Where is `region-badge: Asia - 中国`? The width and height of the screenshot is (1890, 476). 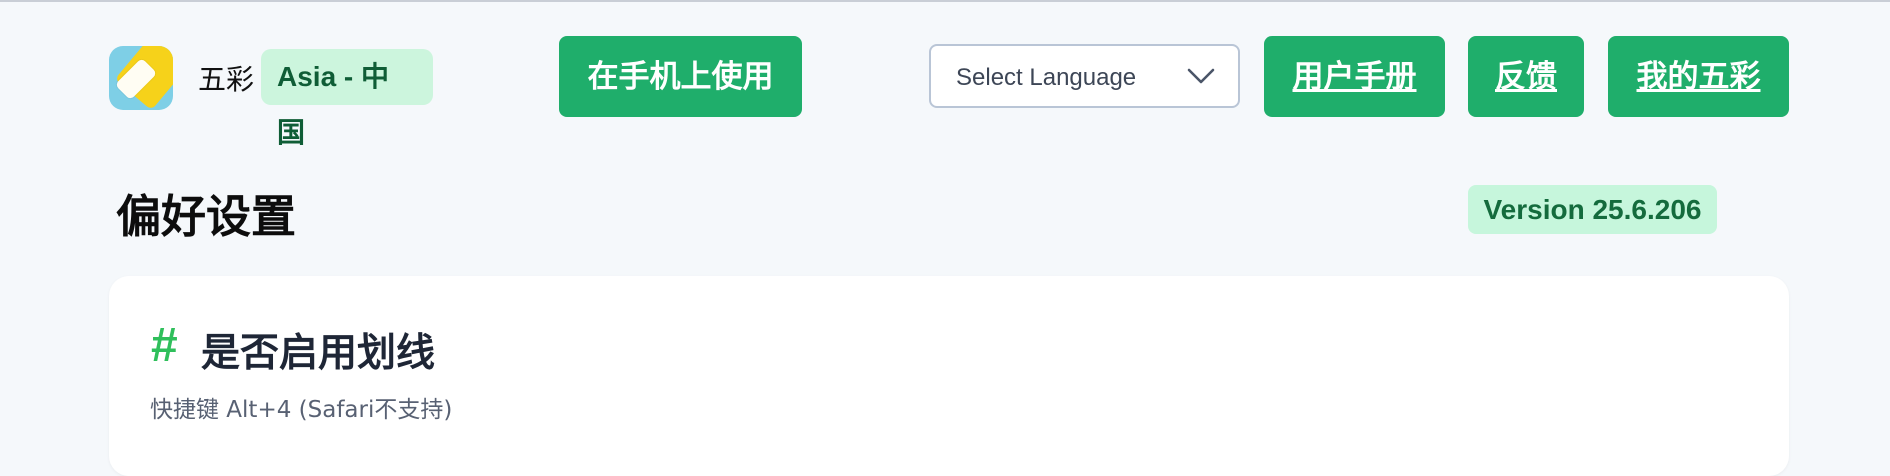
region-badge: Asia - 中国 is located at coordinates (347, 98).